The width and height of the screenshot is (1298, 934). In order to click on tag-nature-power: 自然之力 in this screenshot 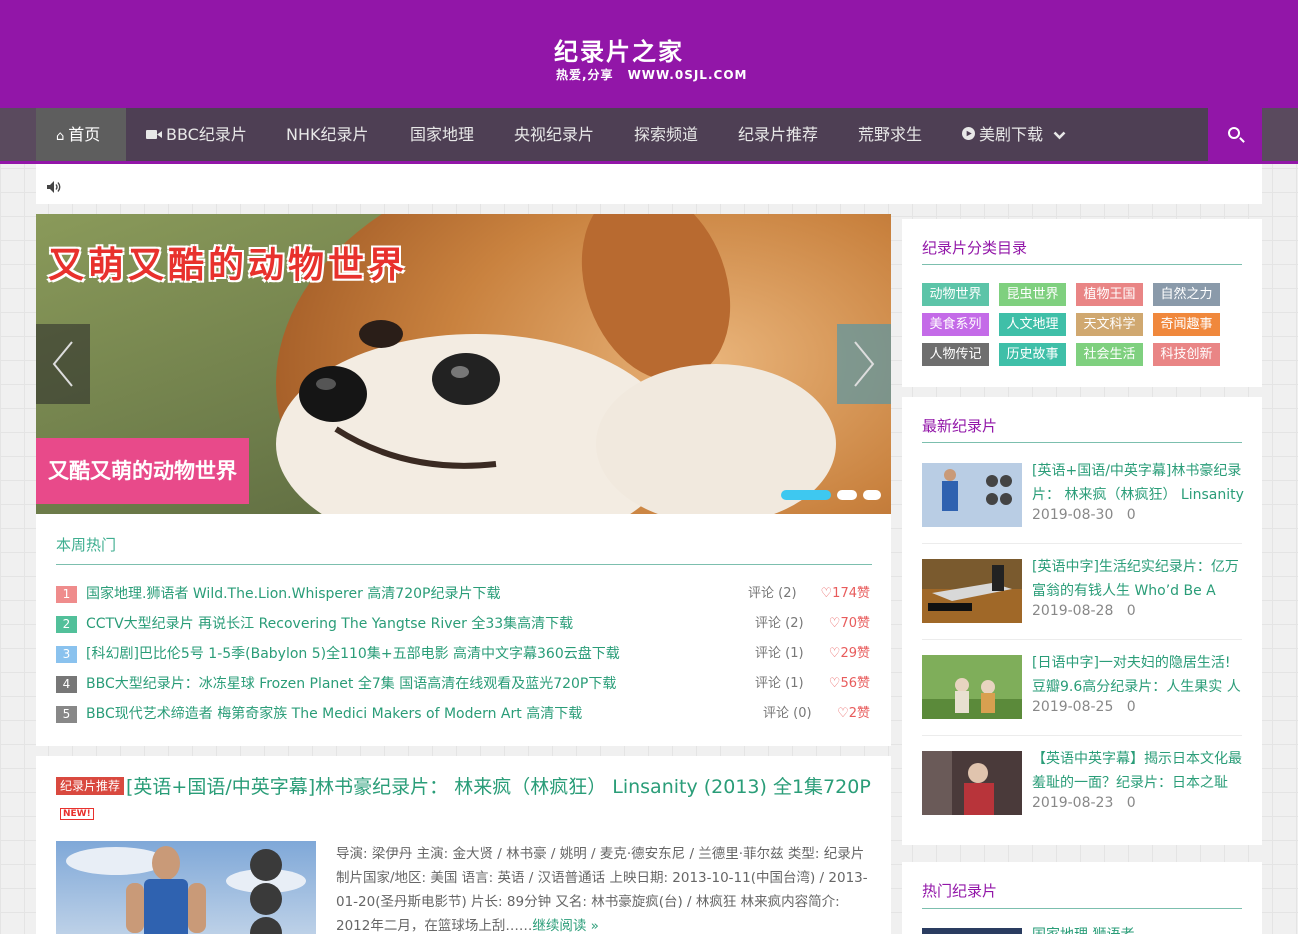, I will do `click(1186, 294)`.